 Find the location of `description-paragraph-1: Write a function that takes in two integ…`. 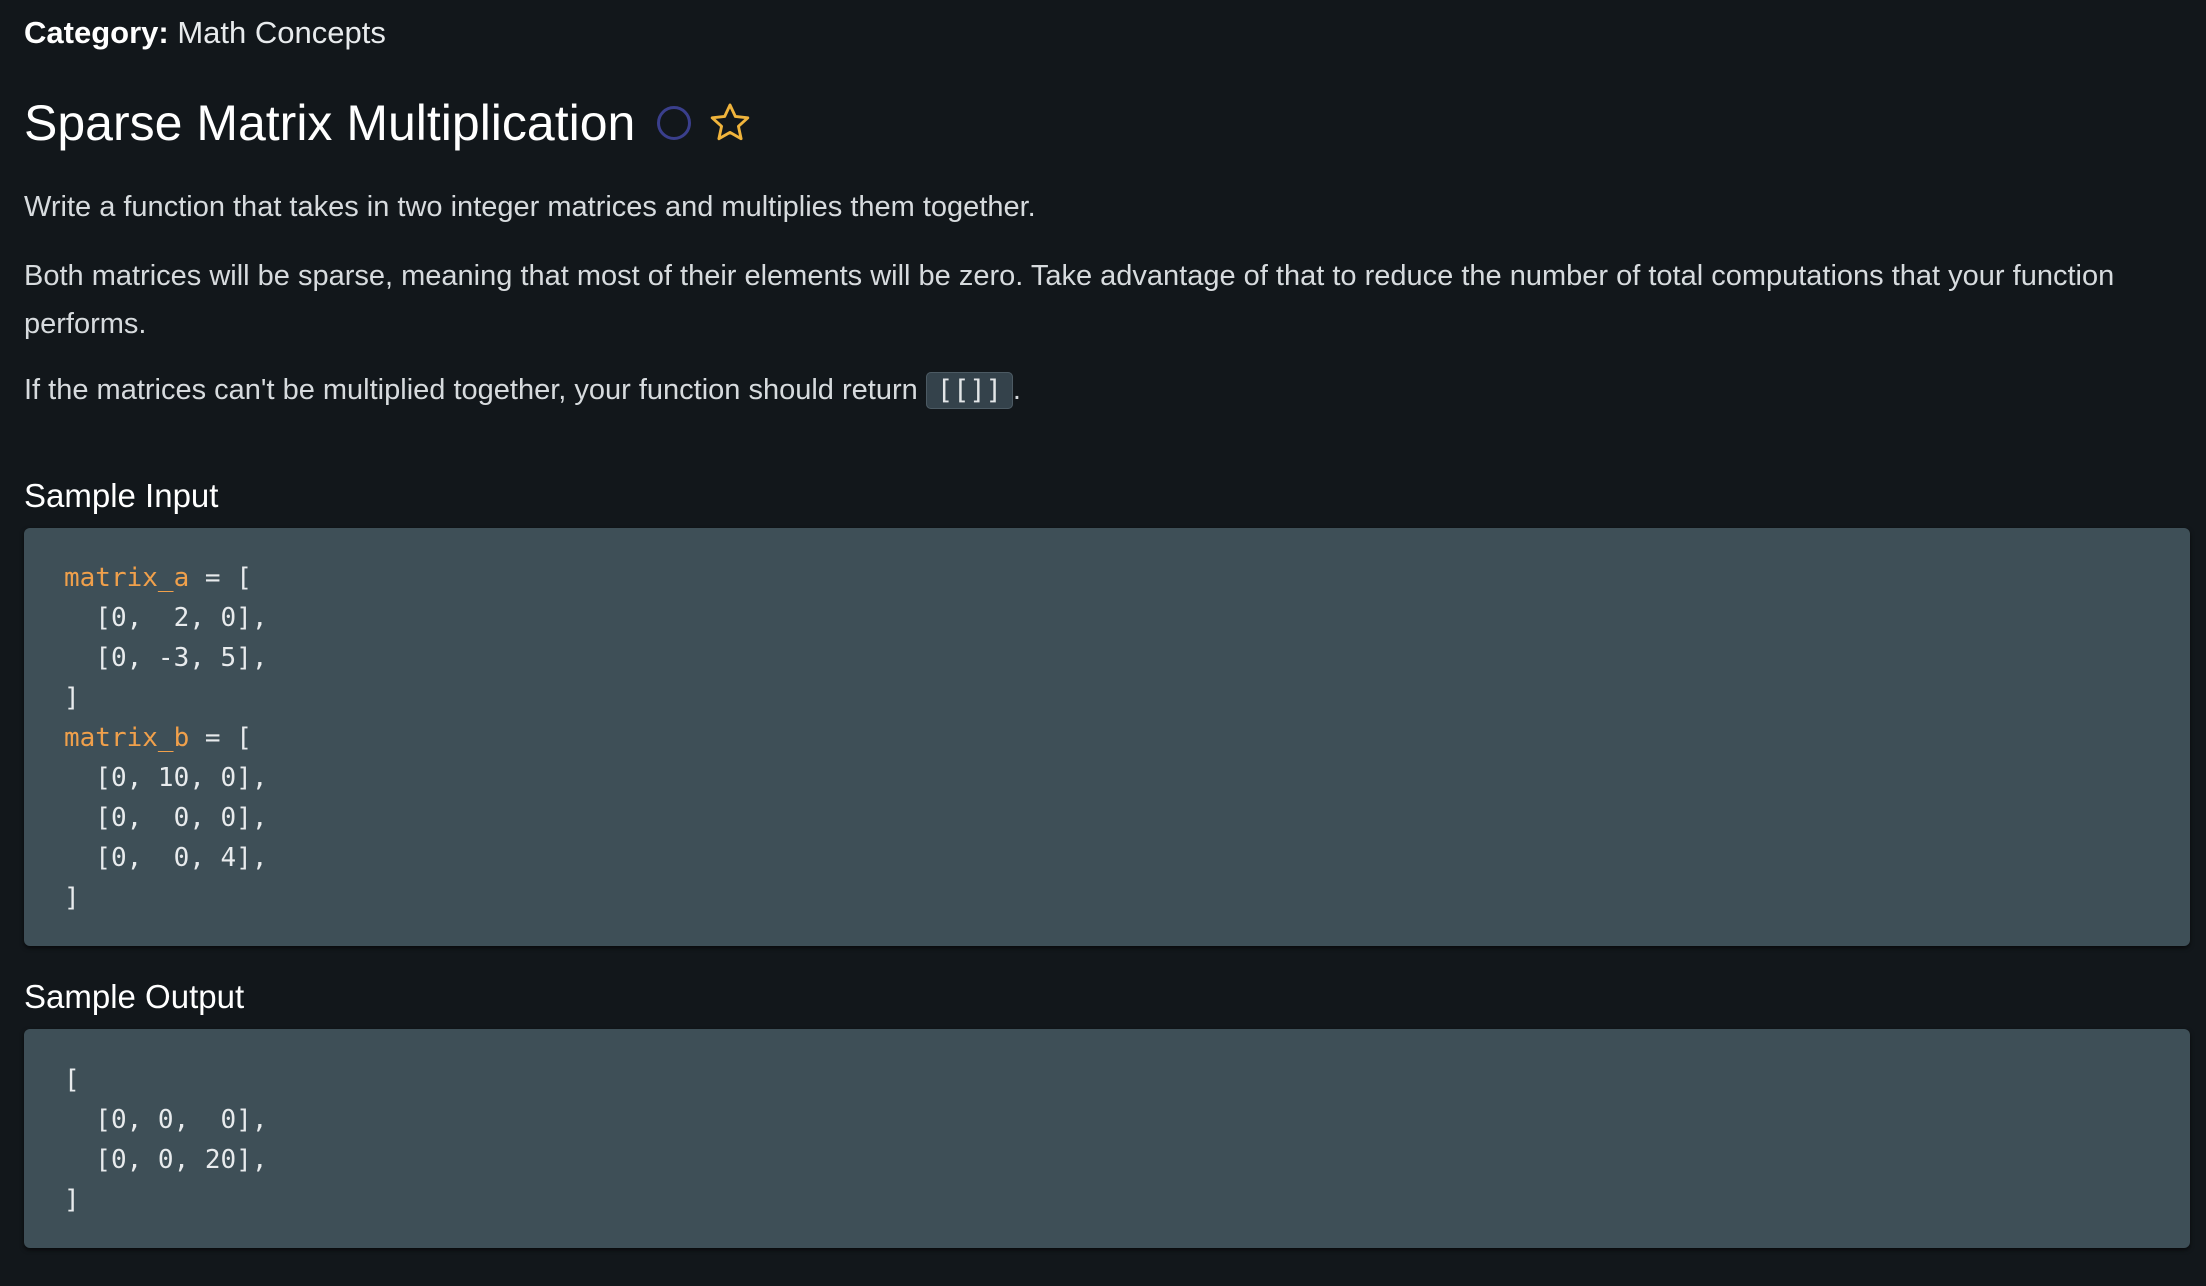

description-paragraph-1: Write a function that takes in two integ… is located at coordinates (530, 207).